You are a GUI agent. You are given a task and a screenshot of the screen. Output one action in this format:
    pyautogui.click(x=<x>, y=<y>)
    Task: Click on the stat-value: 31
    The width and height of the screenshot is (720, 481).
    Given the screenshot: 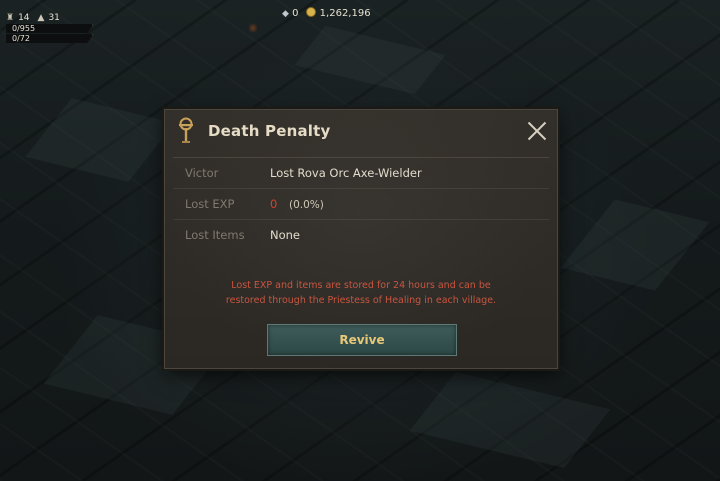 What is the action you would take?
    pyautogui.click(x=54, y=17)
    